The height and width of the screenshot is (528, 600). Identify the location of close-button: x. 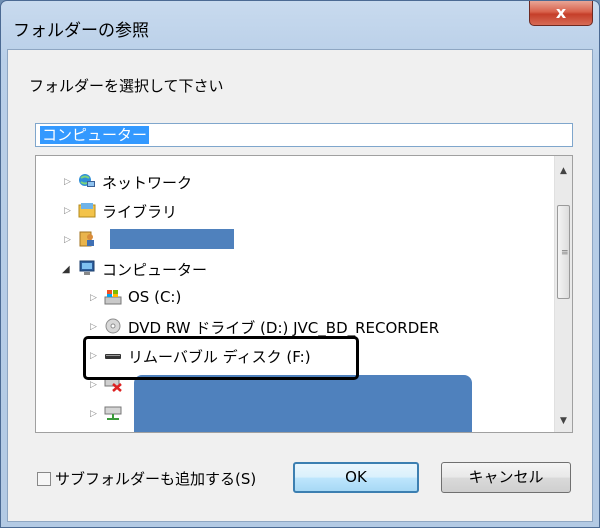
(561, 13).